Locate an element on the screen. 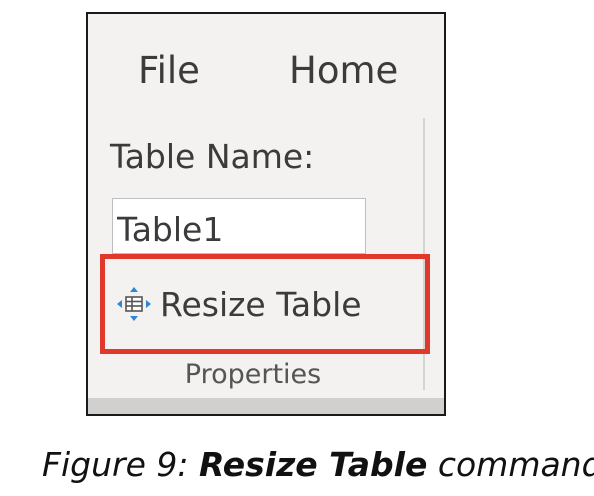 The width and height of the screenshot is (594, 496). ribbon-bottom-strip is located at coordinates (266, 406).